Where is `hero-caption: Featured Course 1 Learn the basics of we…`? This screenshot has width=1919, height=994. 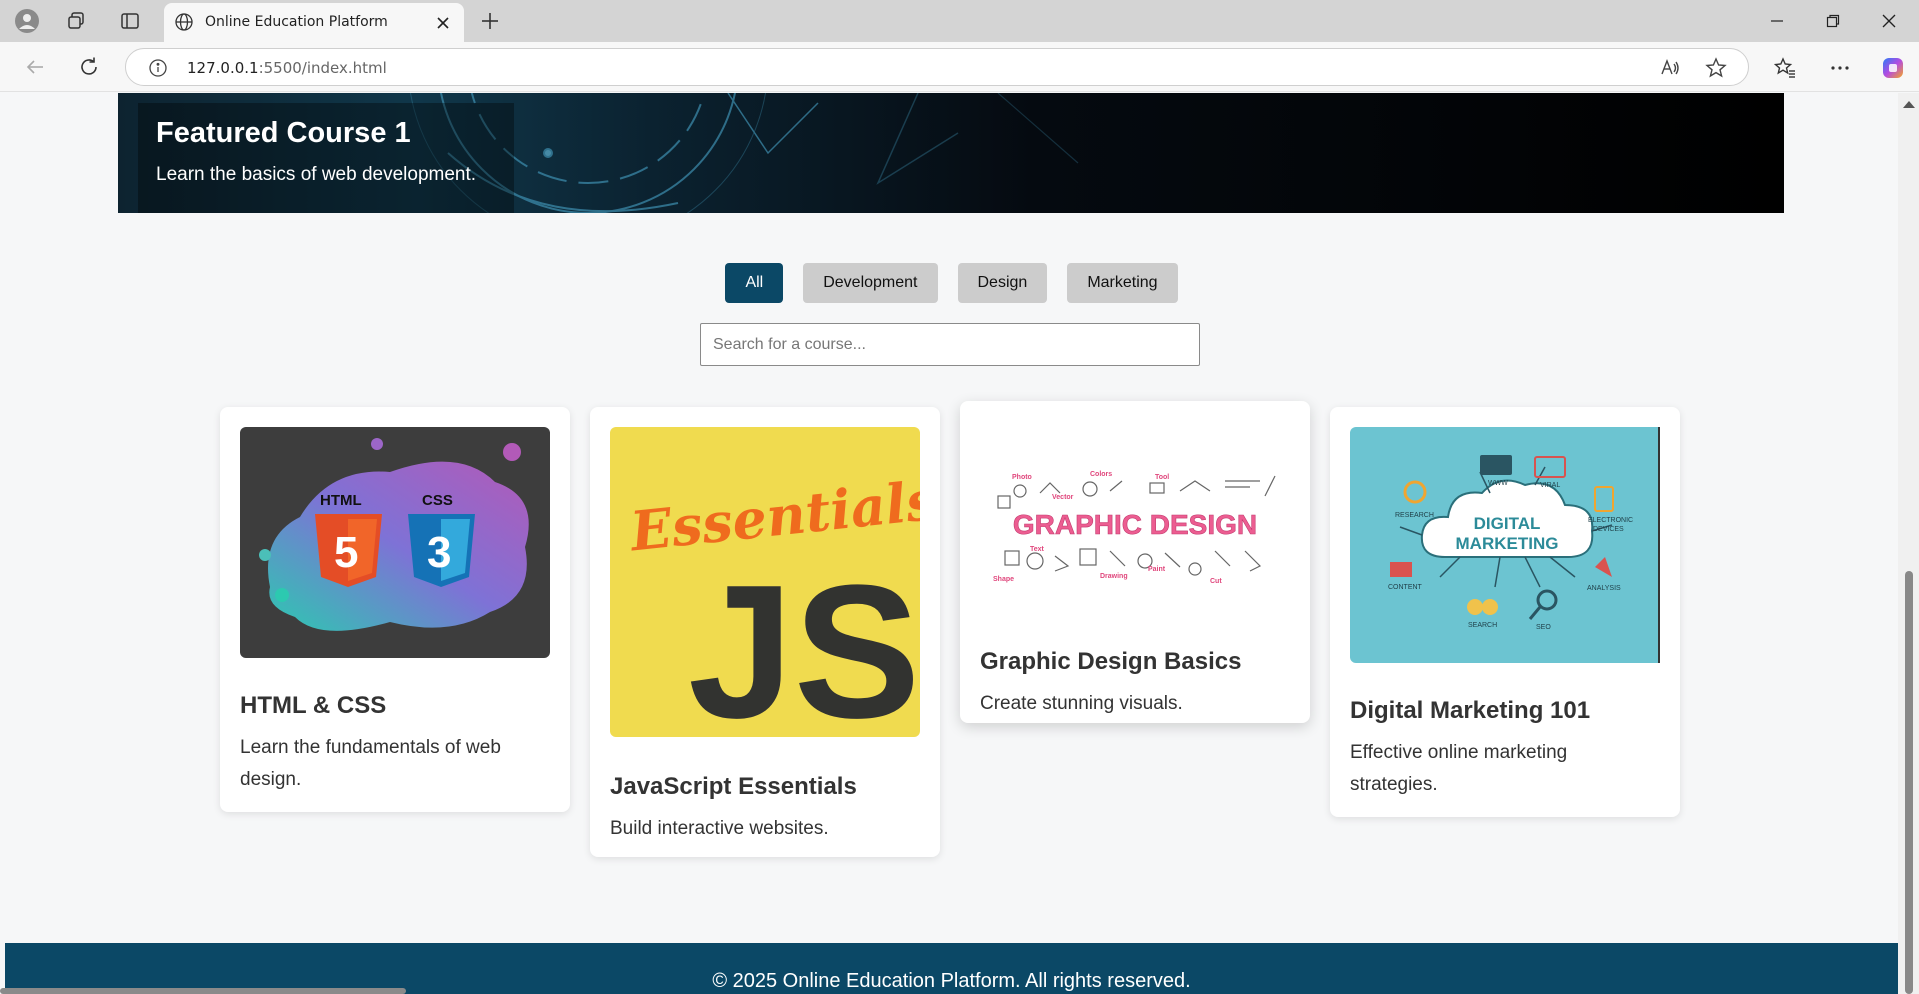 hero-caption: Featured Course 1 Learn the basics of we… is located at coordinates (326, 158).